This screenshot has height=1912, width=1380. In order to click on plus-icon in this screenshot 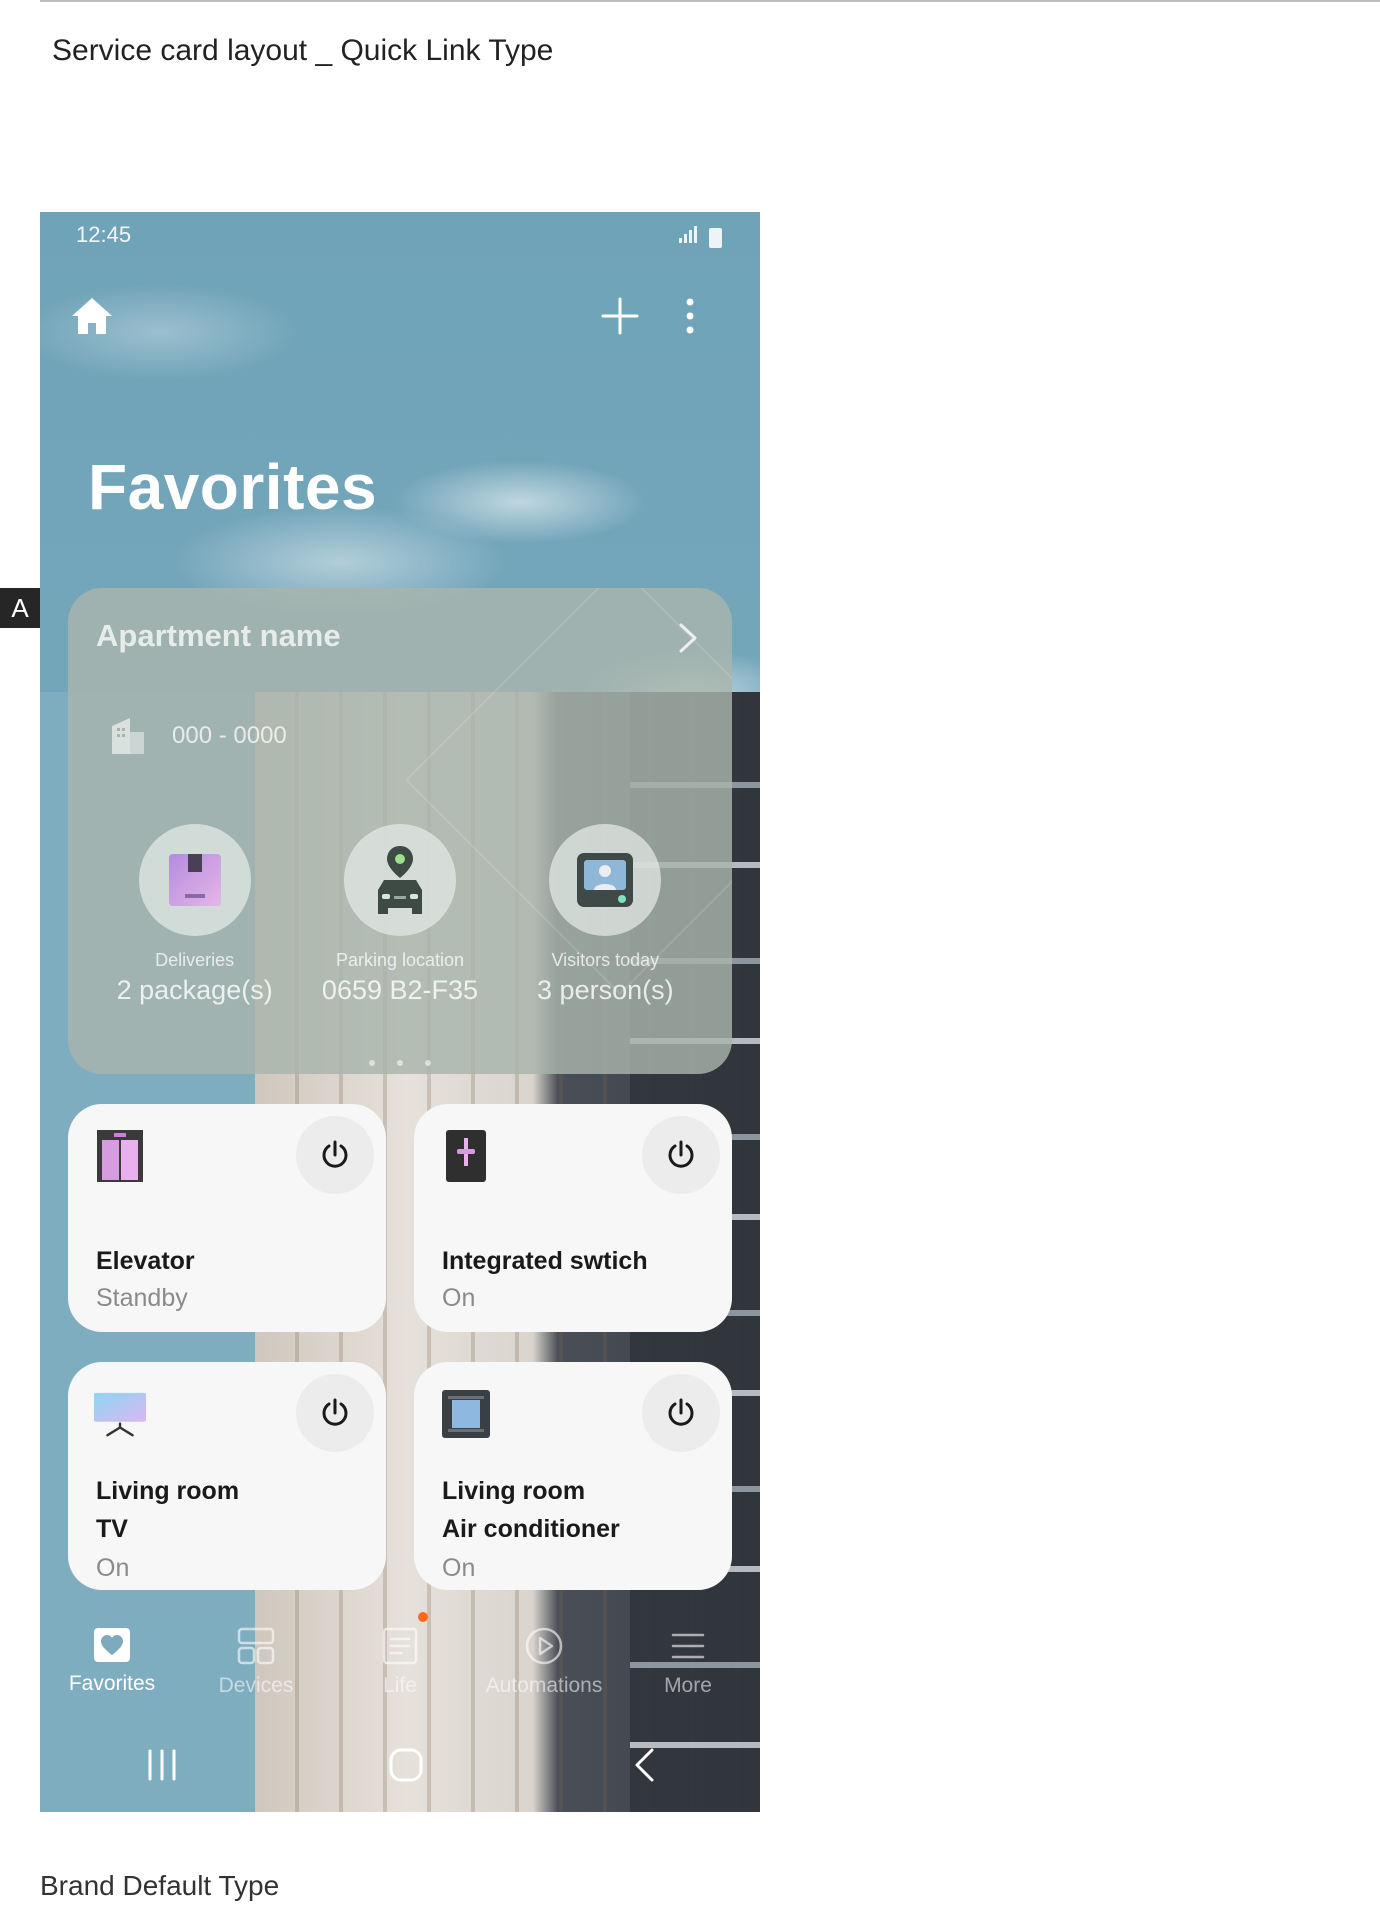, I will do `click(620, 316)`.